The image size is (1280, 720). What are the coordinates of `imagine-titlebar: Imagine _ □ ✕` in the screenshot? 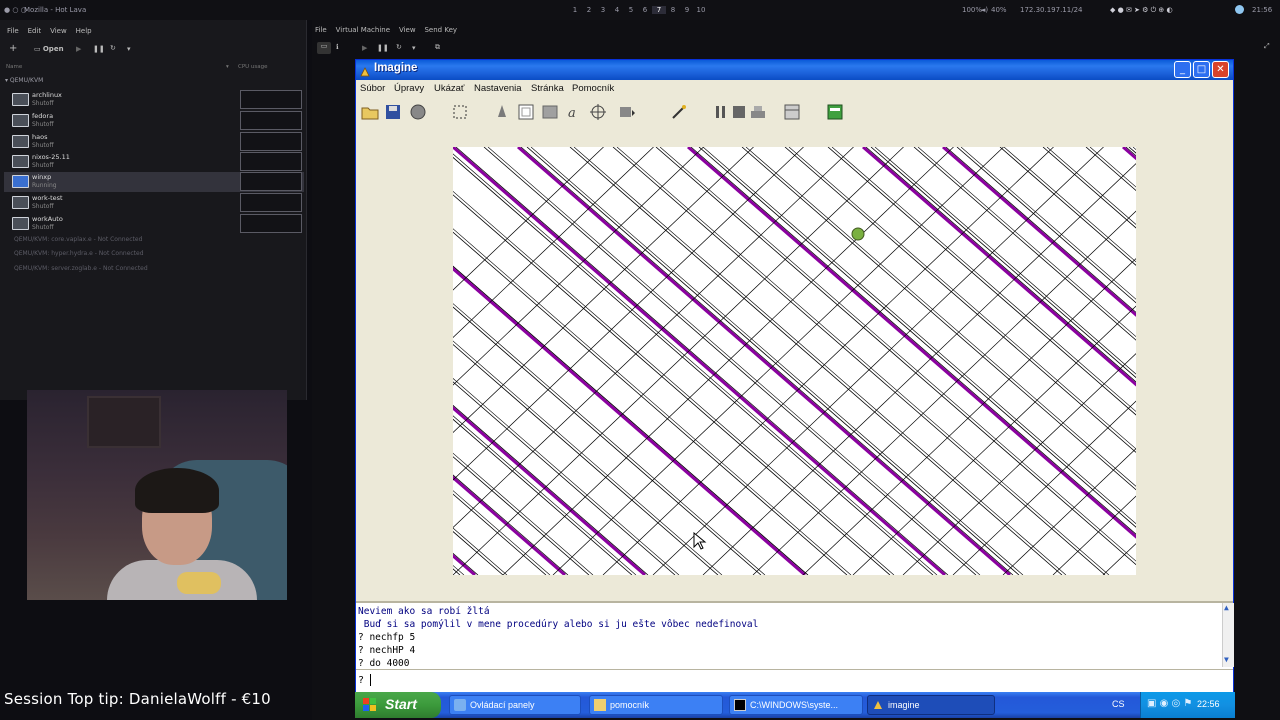 It's located at (794, 70).